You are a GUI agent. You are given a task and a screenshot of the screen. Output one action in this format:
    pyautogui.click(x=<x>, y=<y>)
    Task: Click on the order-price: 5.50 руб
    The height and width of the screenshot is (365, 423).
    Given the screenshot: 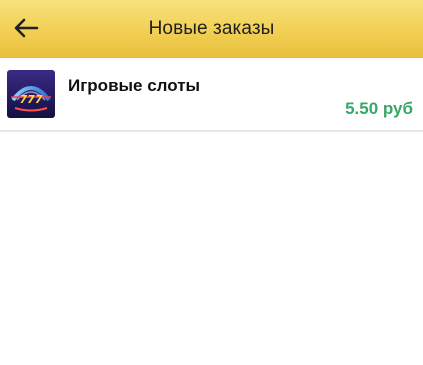 What is the action you would take?
    pyautogui.click(x=379, y=108)
    